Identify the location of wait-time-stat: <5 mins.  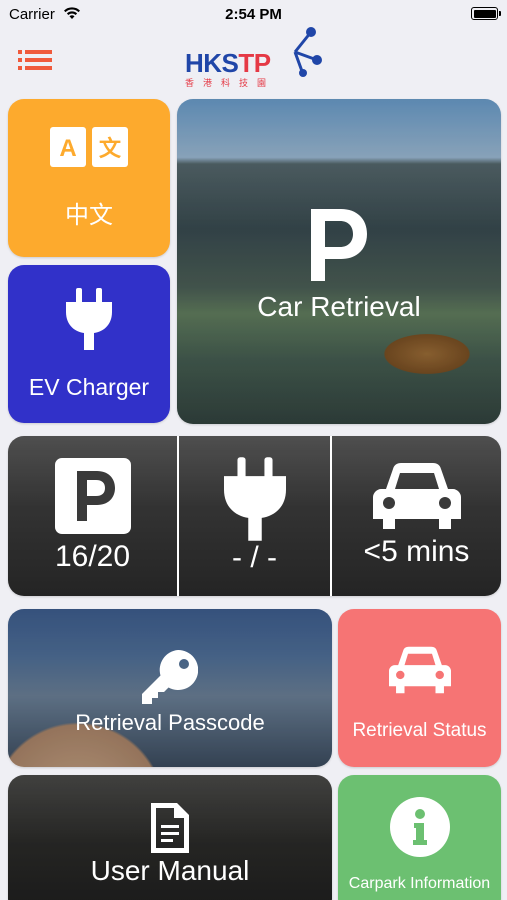
(416, 516).